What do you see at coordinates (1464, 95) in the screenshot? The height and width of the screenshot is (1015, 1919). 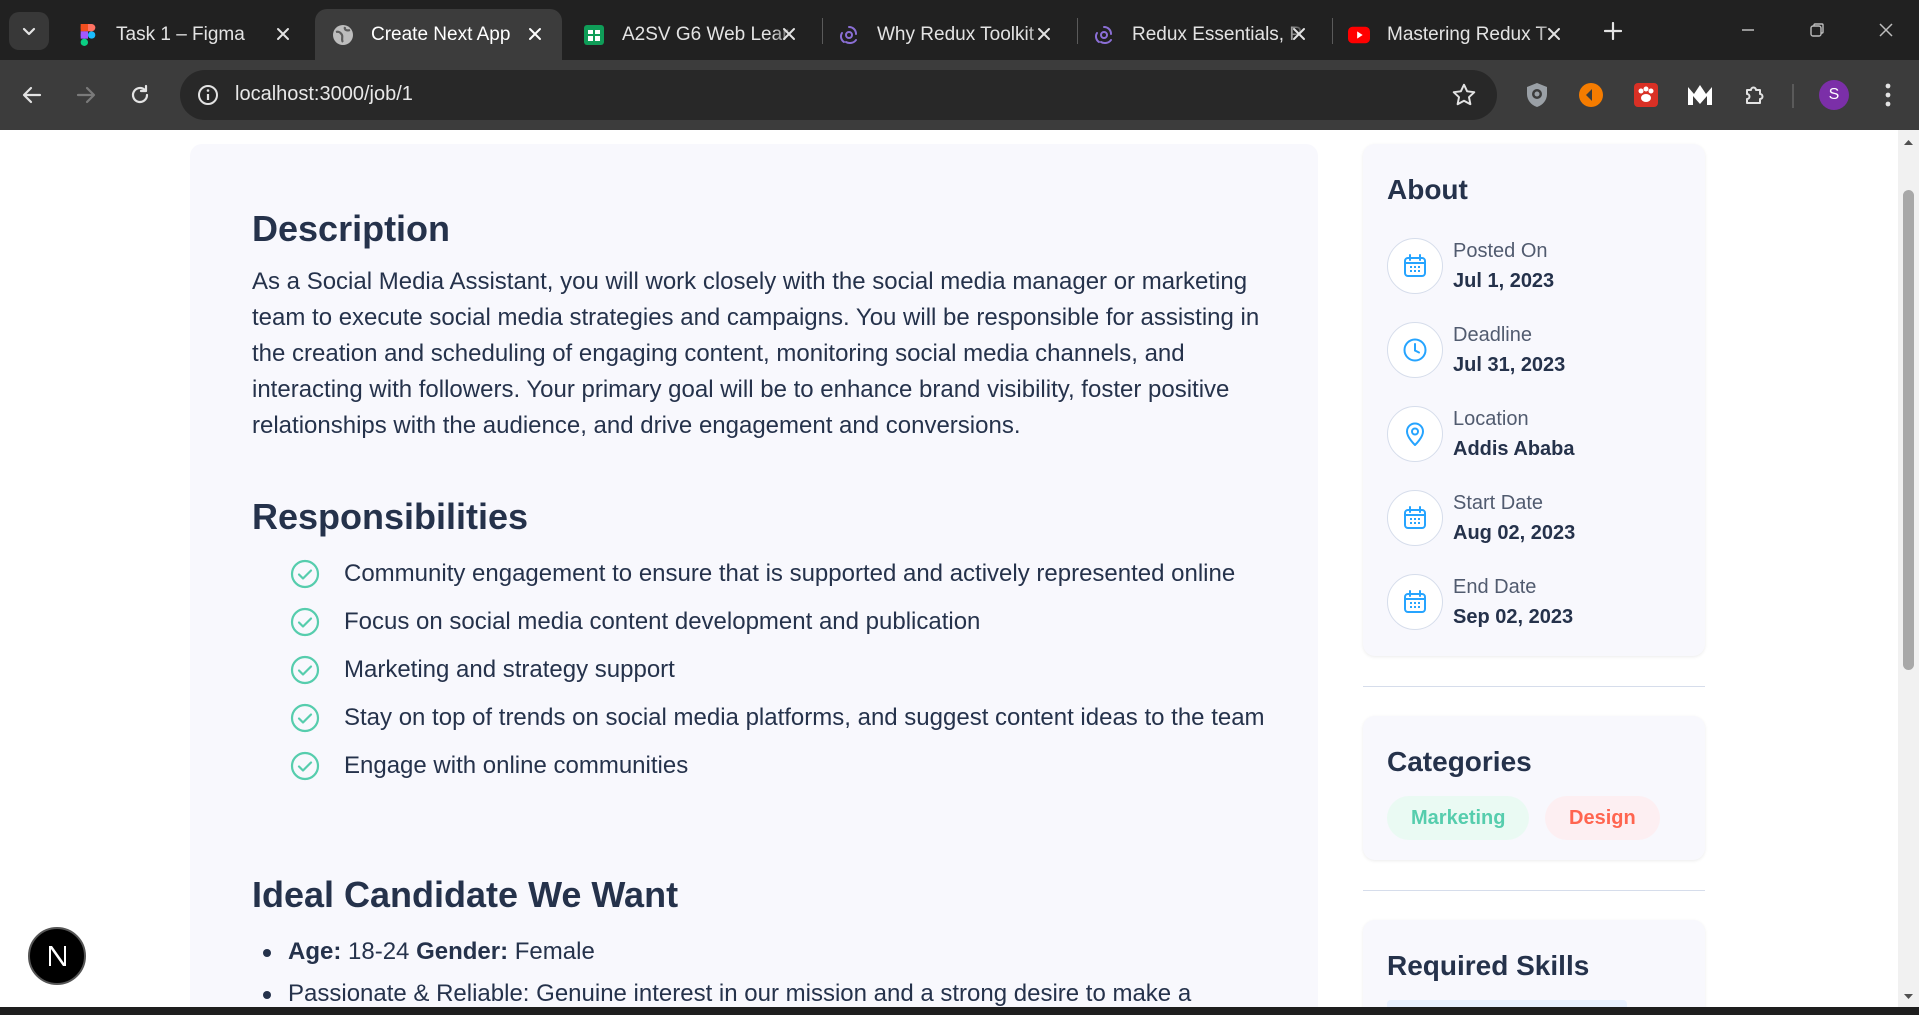 I see `bookmark-star-icon` at bounding box center [1464, 95].